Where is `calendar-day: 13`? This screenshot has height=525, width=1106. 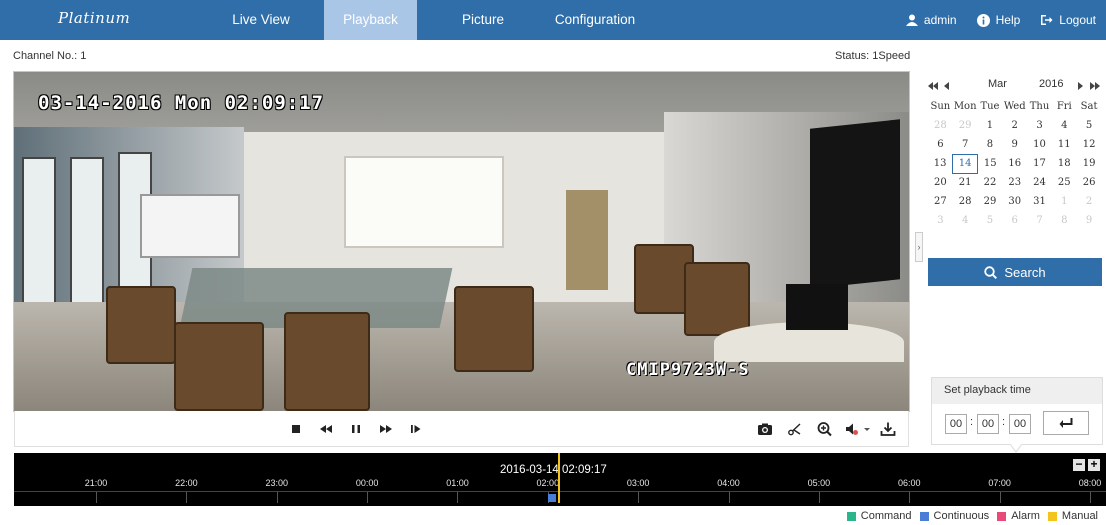 calendar-day: 13 is located at coordinates (940, 163).